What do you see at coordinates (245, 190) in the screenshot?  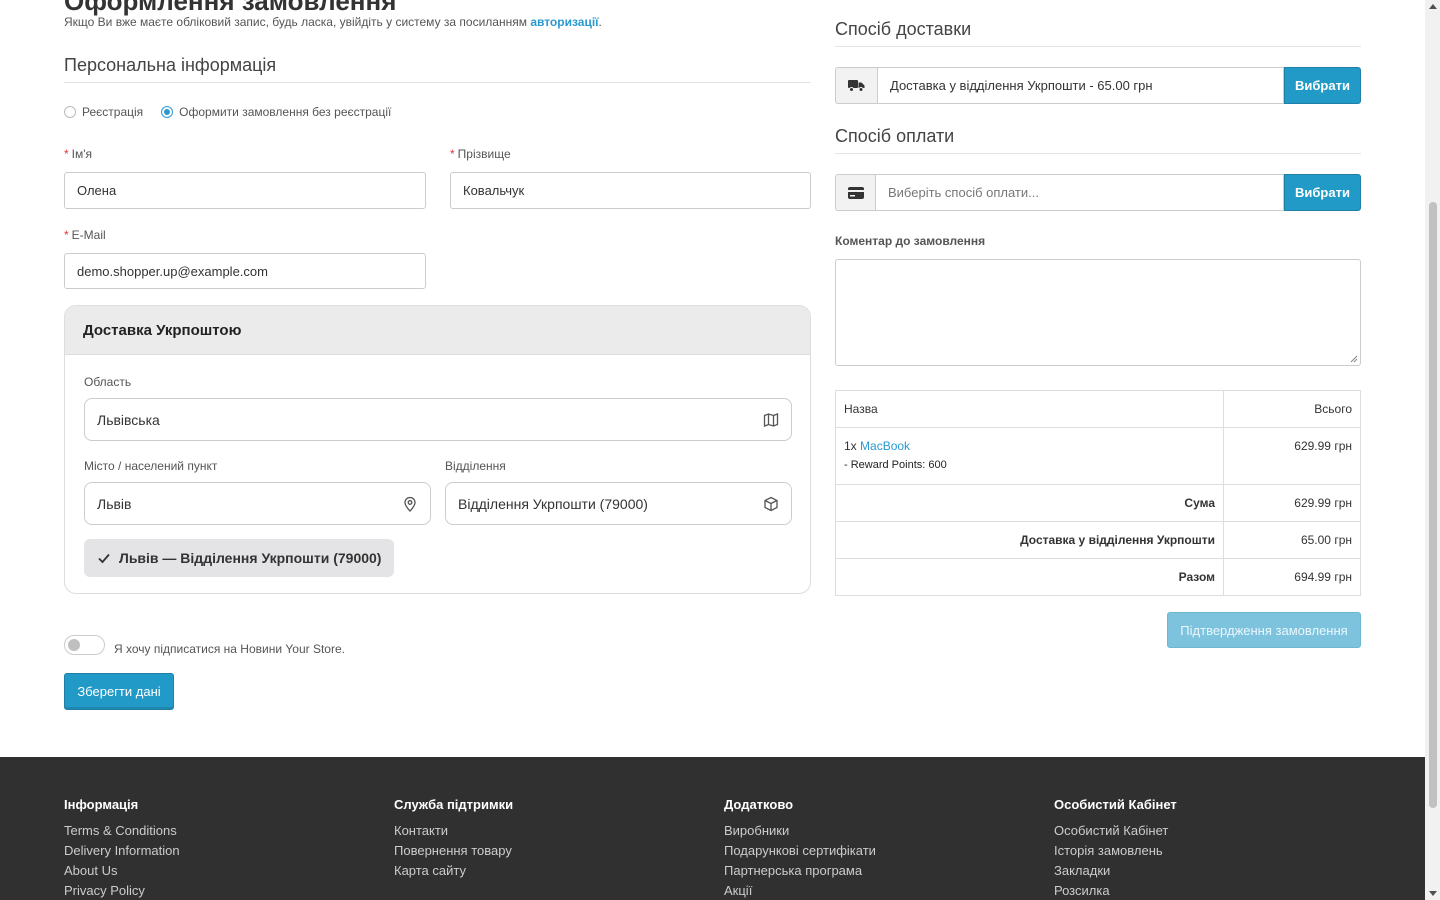 I see `firstname-input: Олена` at bounding box center [245, 190].